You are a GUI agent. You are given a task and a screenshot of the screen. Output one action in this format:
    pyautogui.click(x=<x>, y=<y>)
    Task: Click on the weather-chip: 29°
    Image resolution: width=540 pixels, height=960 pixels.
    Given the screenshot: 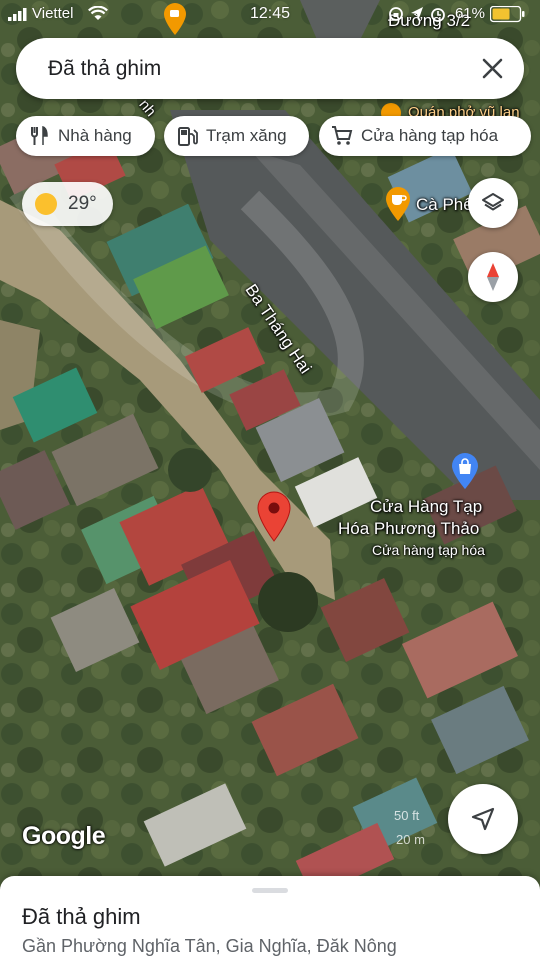 What is the action you would take?
    pyautogui.click(x=67, y=204)
    